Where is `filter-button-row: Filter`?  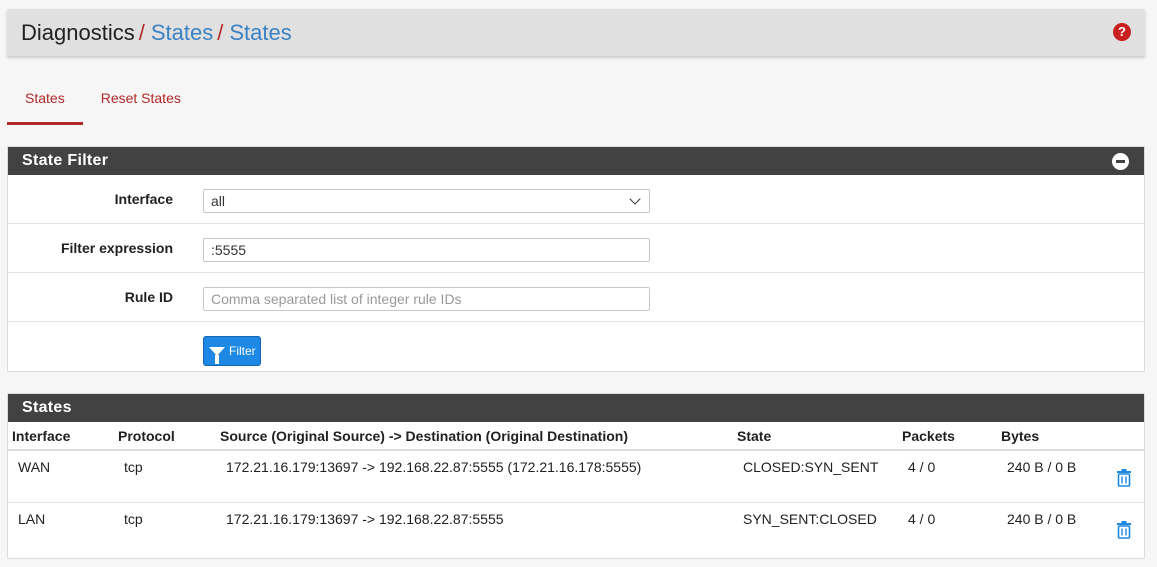
filter-button-row: Filter is located at coordinates (576, 347).